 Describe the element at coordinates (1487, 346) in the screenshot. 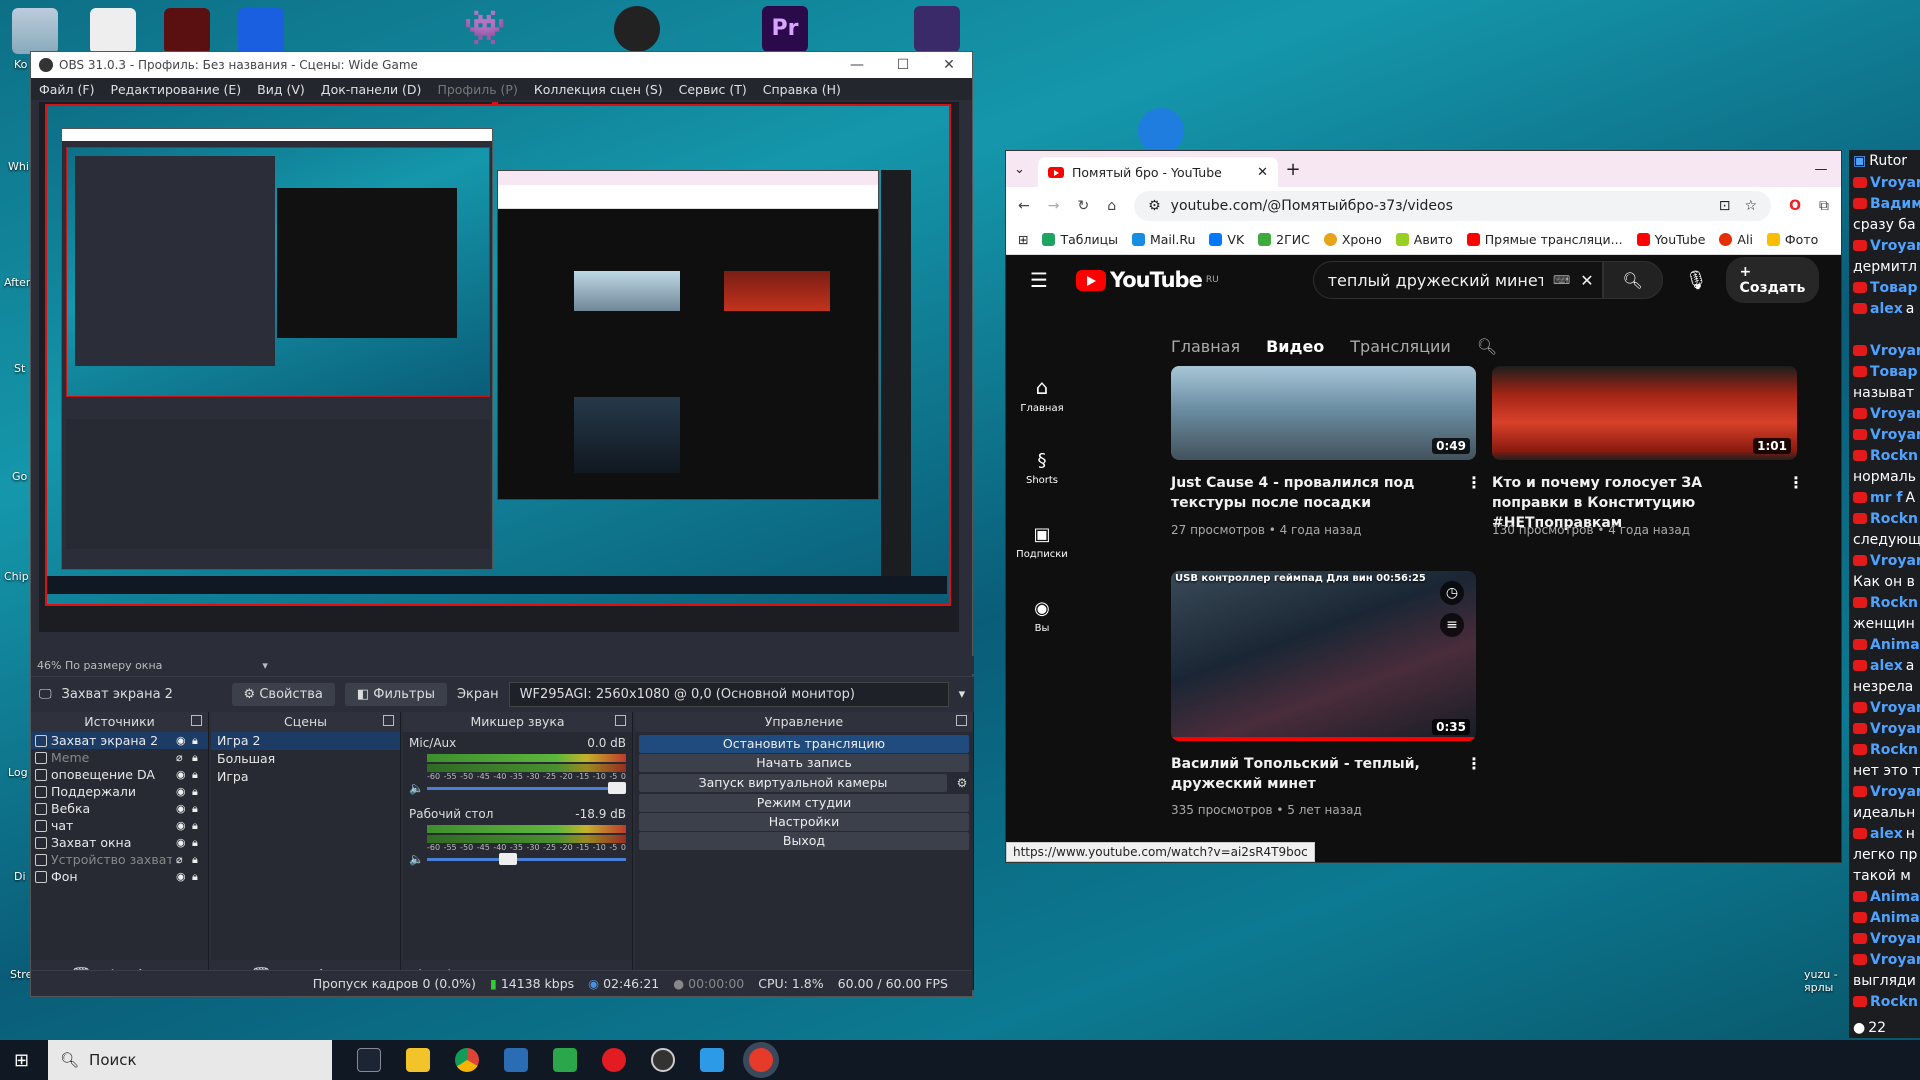

I see `search-icon: 🔍︎` at that location.